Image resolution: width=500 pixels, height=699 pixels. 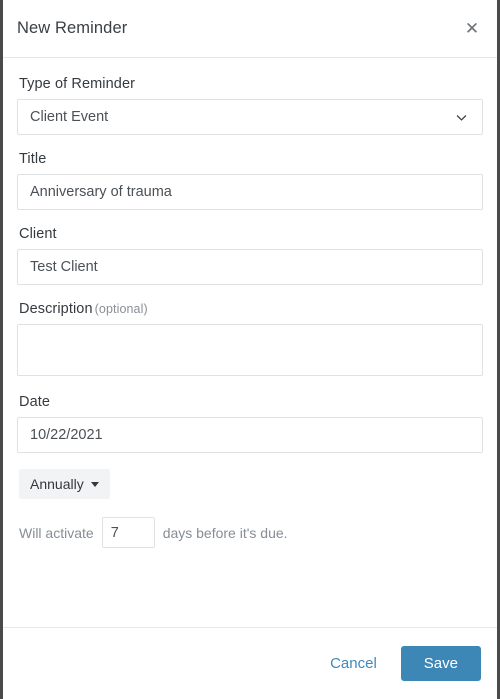 I want to click on description-optional-note: (optional), so click(x=121, y=309).